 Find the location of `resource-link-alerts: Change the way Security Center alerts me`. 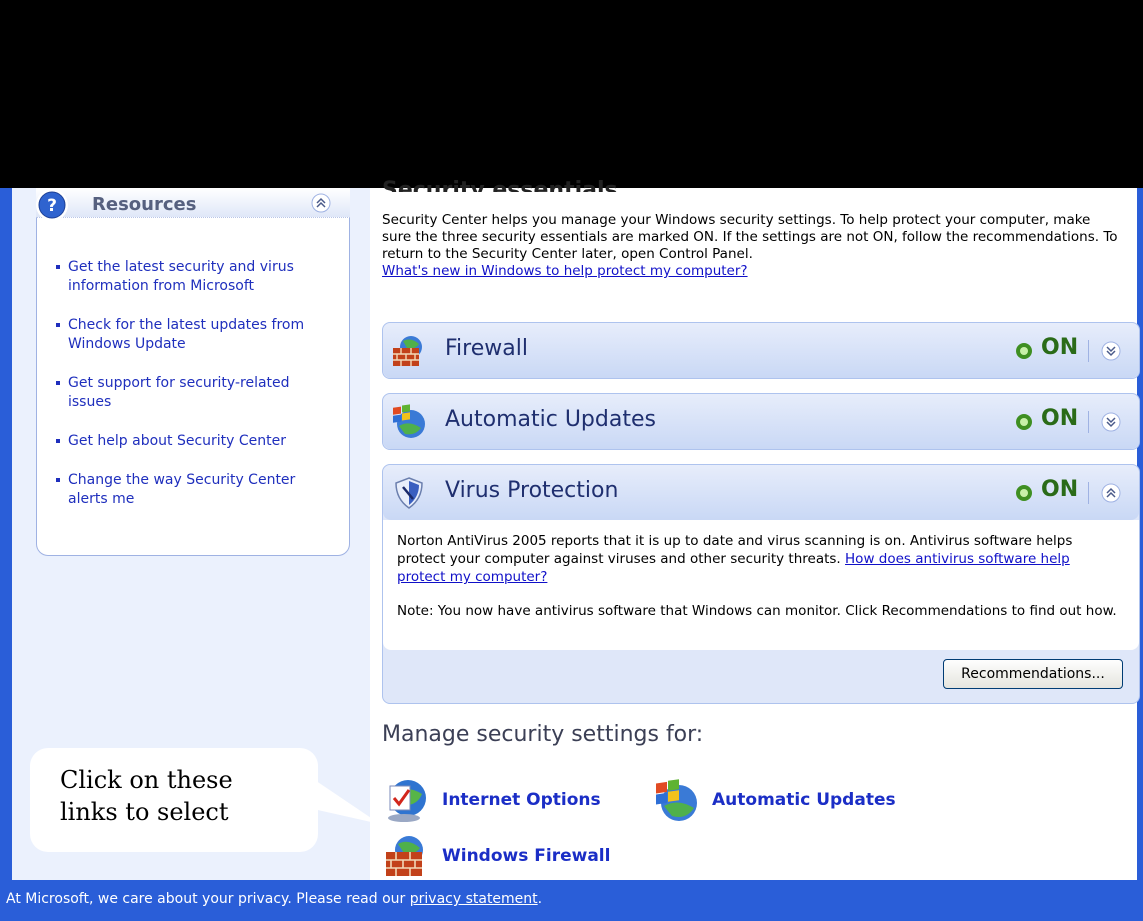

resource-link-alerts: Change the way Security Center alerts me is located at coordinates (196, 490).